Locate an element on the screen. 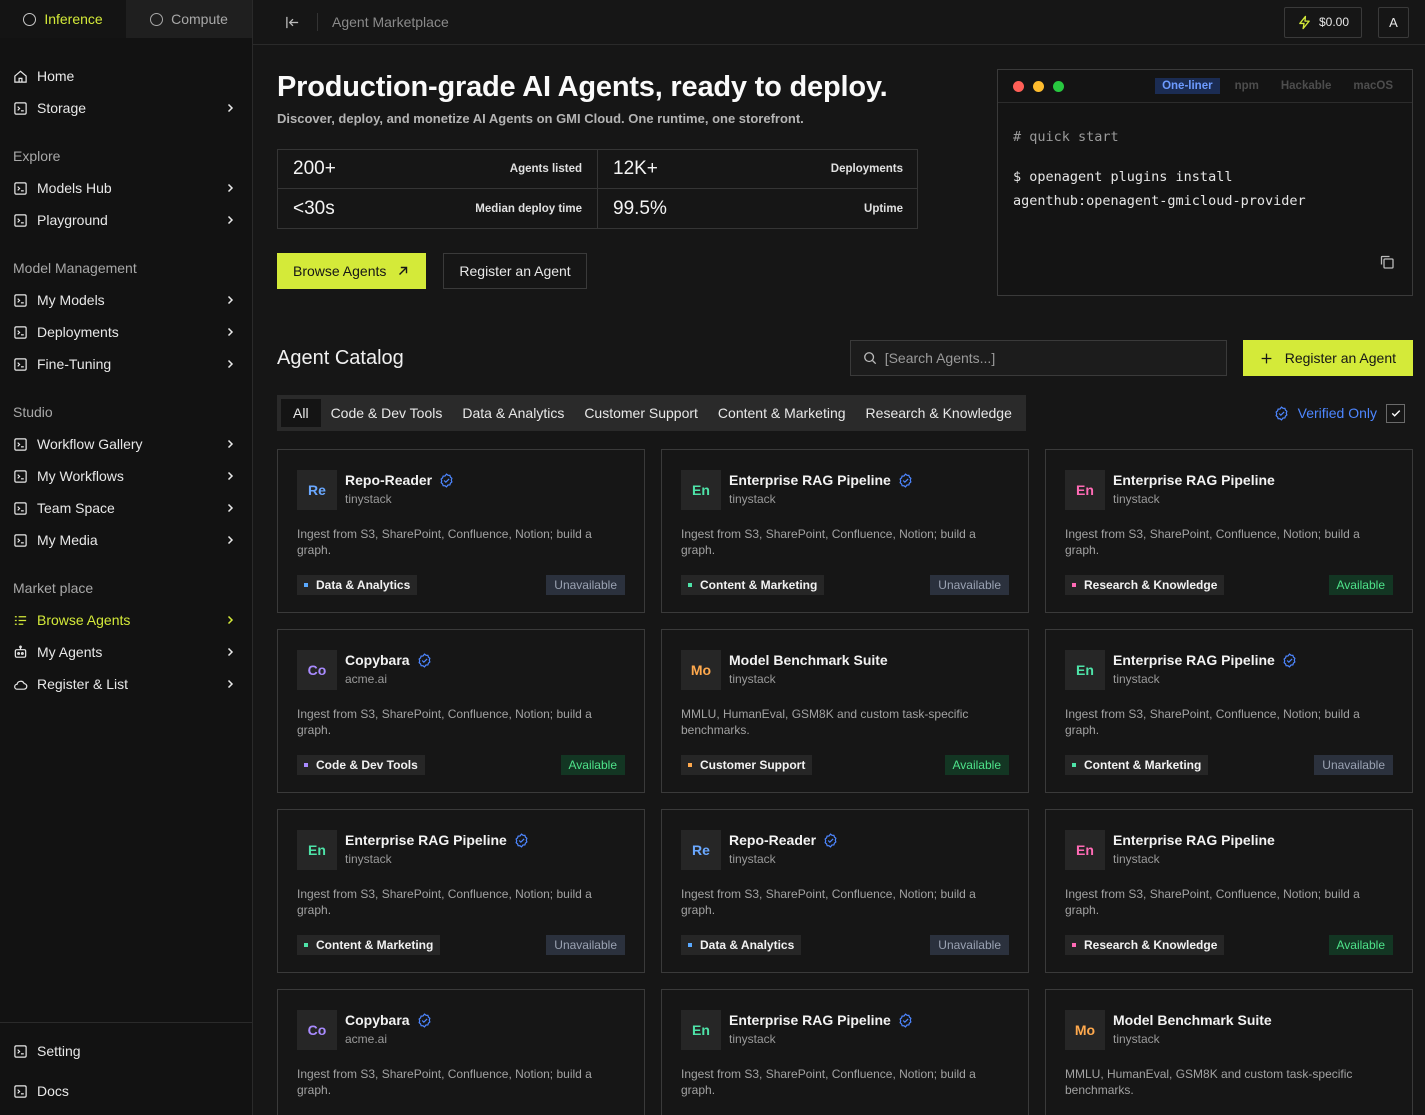 This screenshot has height=1115, width=1425. filter-tab-data-analytics: Data & Analytics is located at coordinates (513, 413).